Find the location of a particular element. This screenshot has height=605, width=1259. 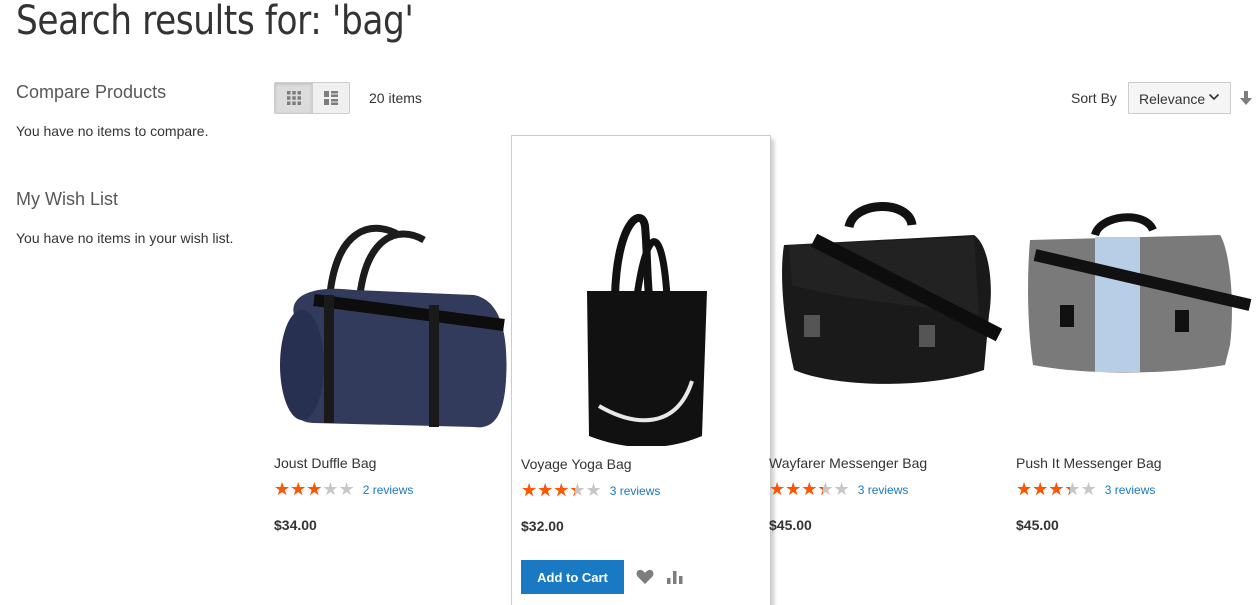

toolbar: 20 items Sort By Relevance is located at coordinates (766, 98).